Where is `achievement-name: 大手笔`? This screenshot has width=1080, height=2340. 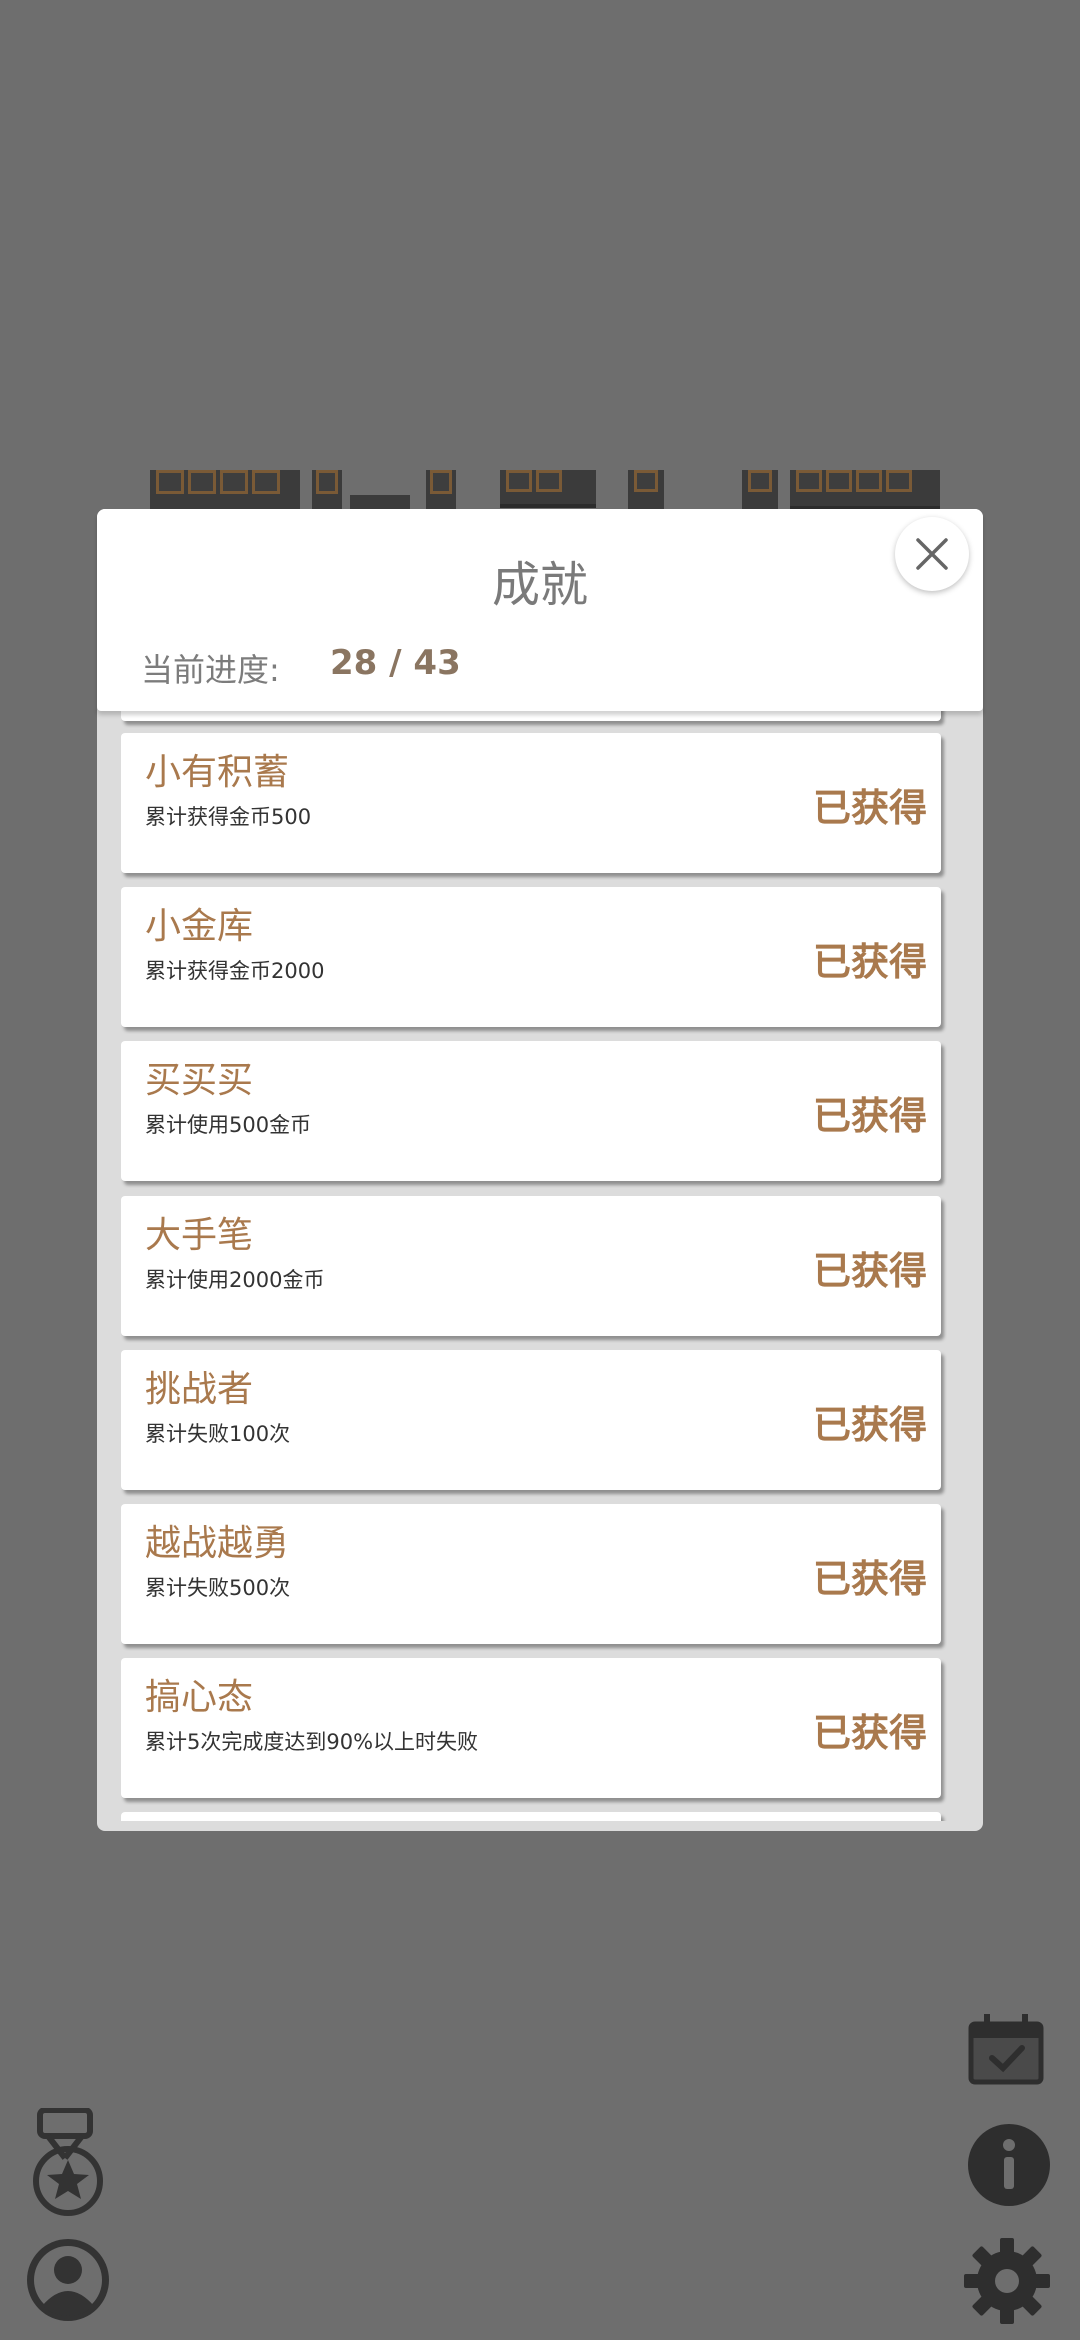
achievement-name: 大手笔 is located at coordinates (199, 1235).